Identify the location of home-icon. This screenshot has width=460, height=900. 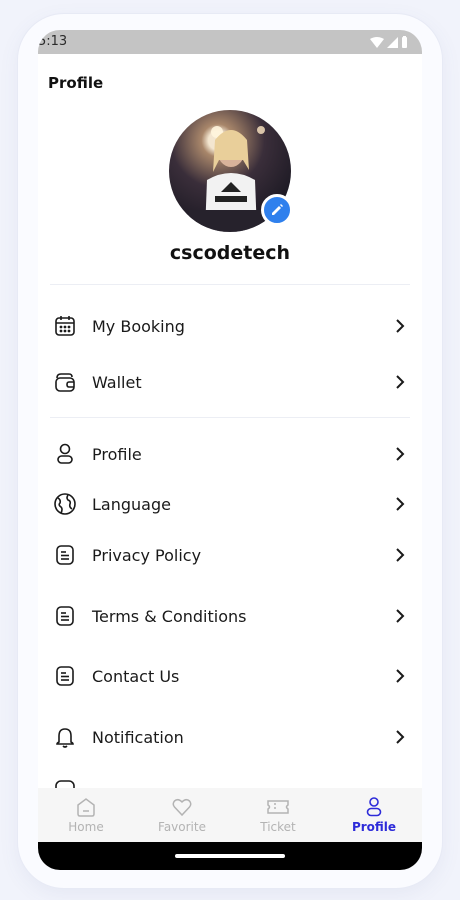
(86, 807).